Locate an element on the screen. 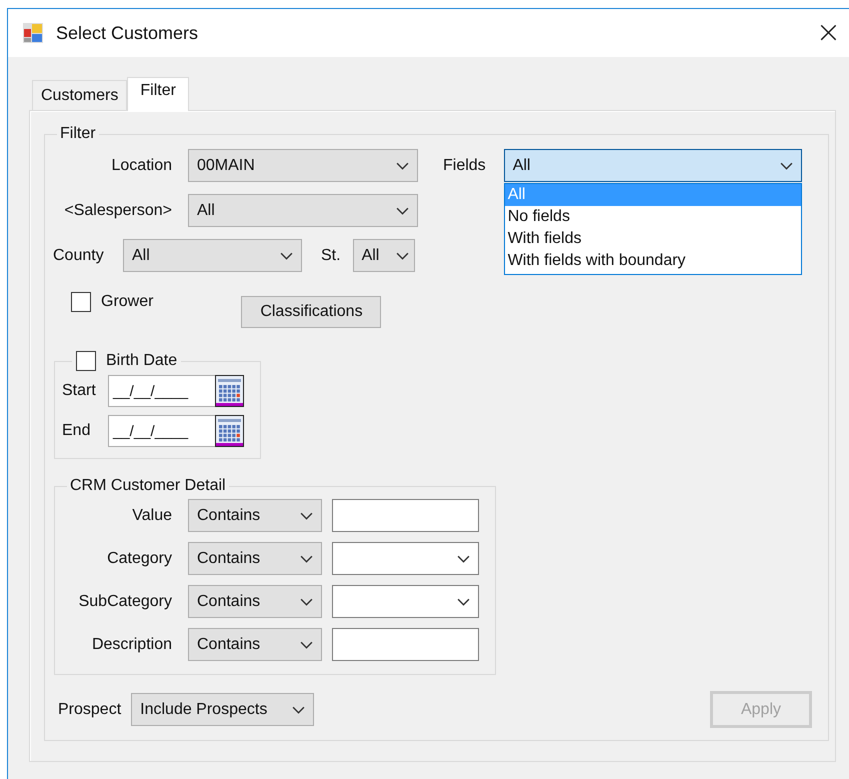  field-label: Description is located at coordinates (131, 645).